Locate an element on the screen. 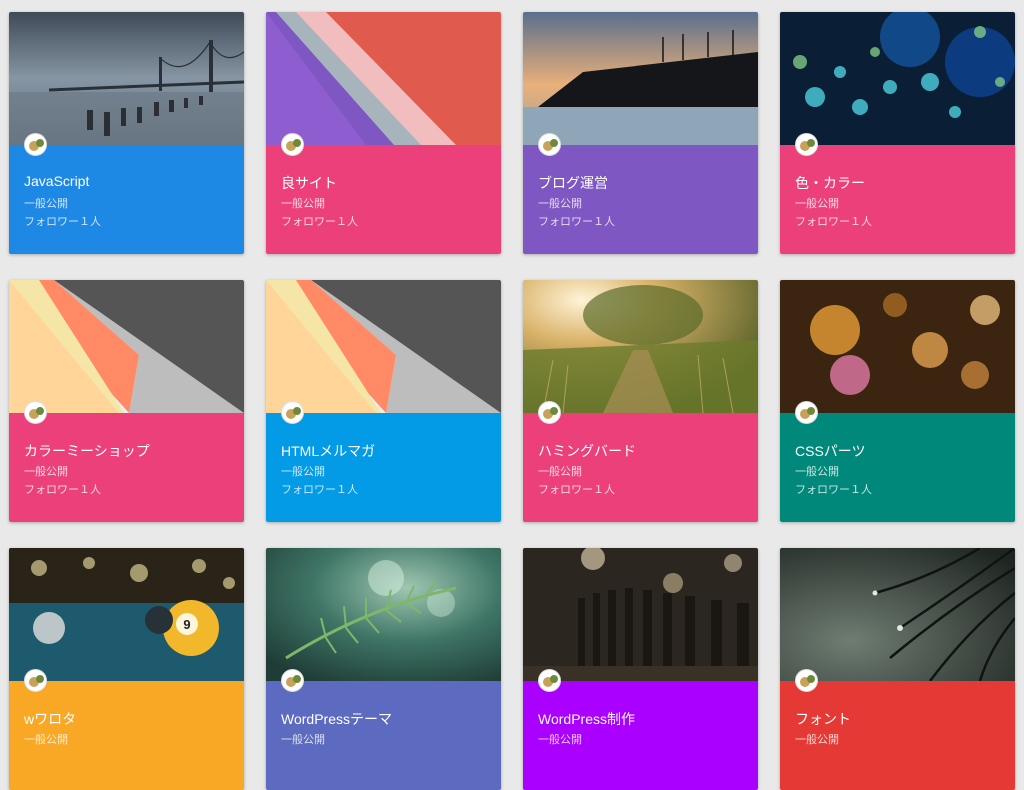 Image resolution: width=1024 pixels, height=790 pixels. board-card-javascript: JavaScript 一般公開 フォロワー１人 is located at coordinates (126, 133).